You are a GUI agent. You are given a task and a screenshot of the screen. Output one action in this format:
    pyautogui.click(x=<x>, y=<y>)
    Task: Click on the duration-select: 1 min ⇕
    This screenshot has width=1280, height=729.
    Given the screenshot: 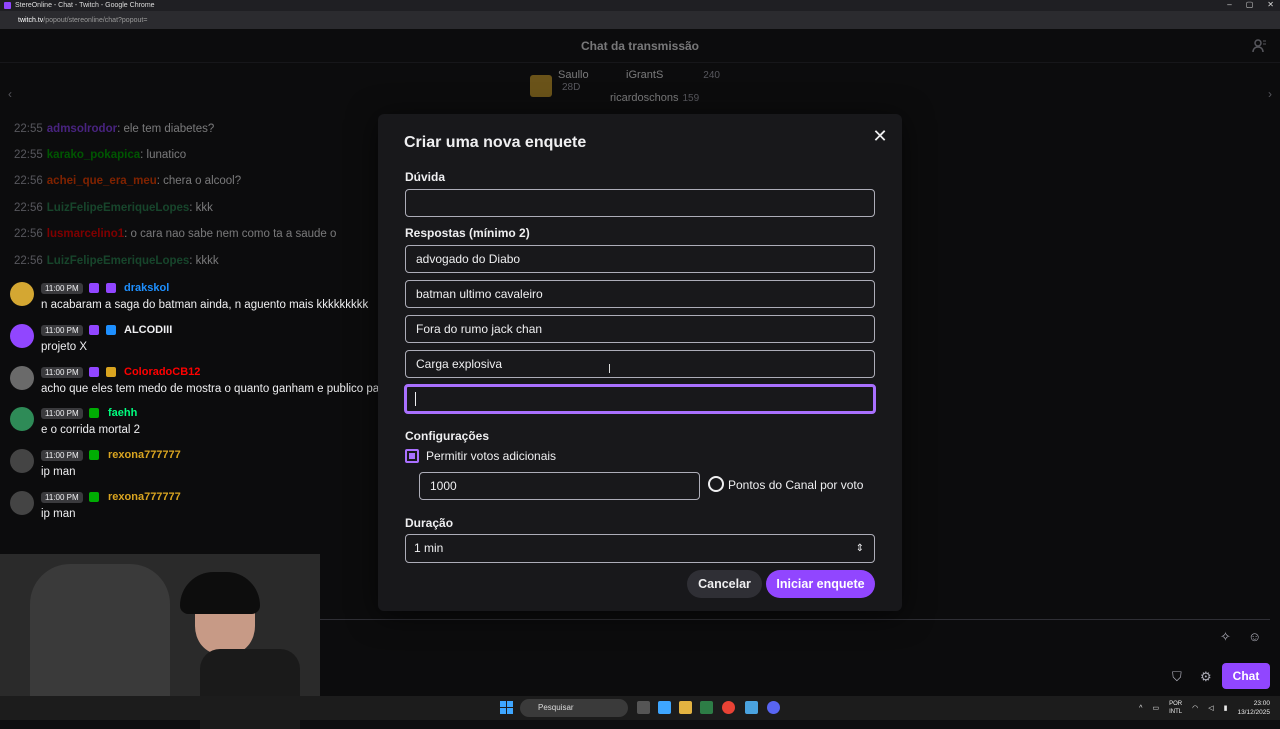 What is the action you would take?
    pyautogui.click(x=640, y=548)
    